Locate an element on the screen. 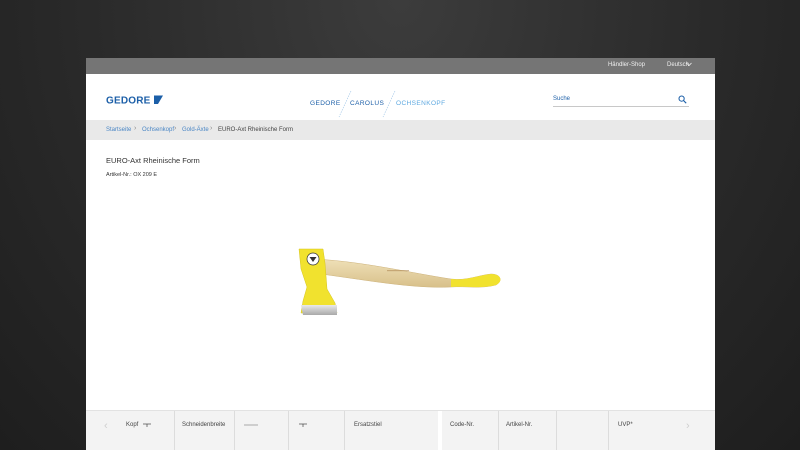 The image size is (800, 450). article-number: Artikel-Nr.: OX 209 E is located at coordinates (132, 175).